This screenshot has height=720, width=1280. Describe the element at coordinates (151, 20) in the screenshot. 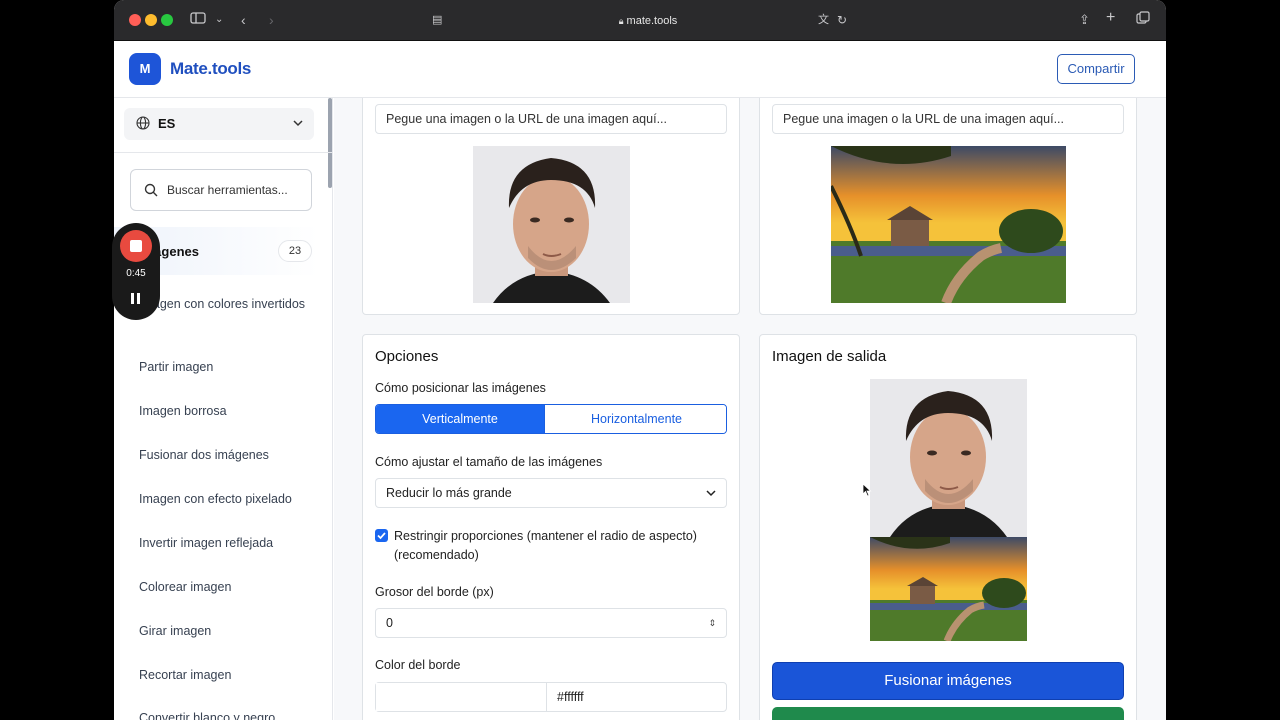

I see `minimize-window-button` at that location.